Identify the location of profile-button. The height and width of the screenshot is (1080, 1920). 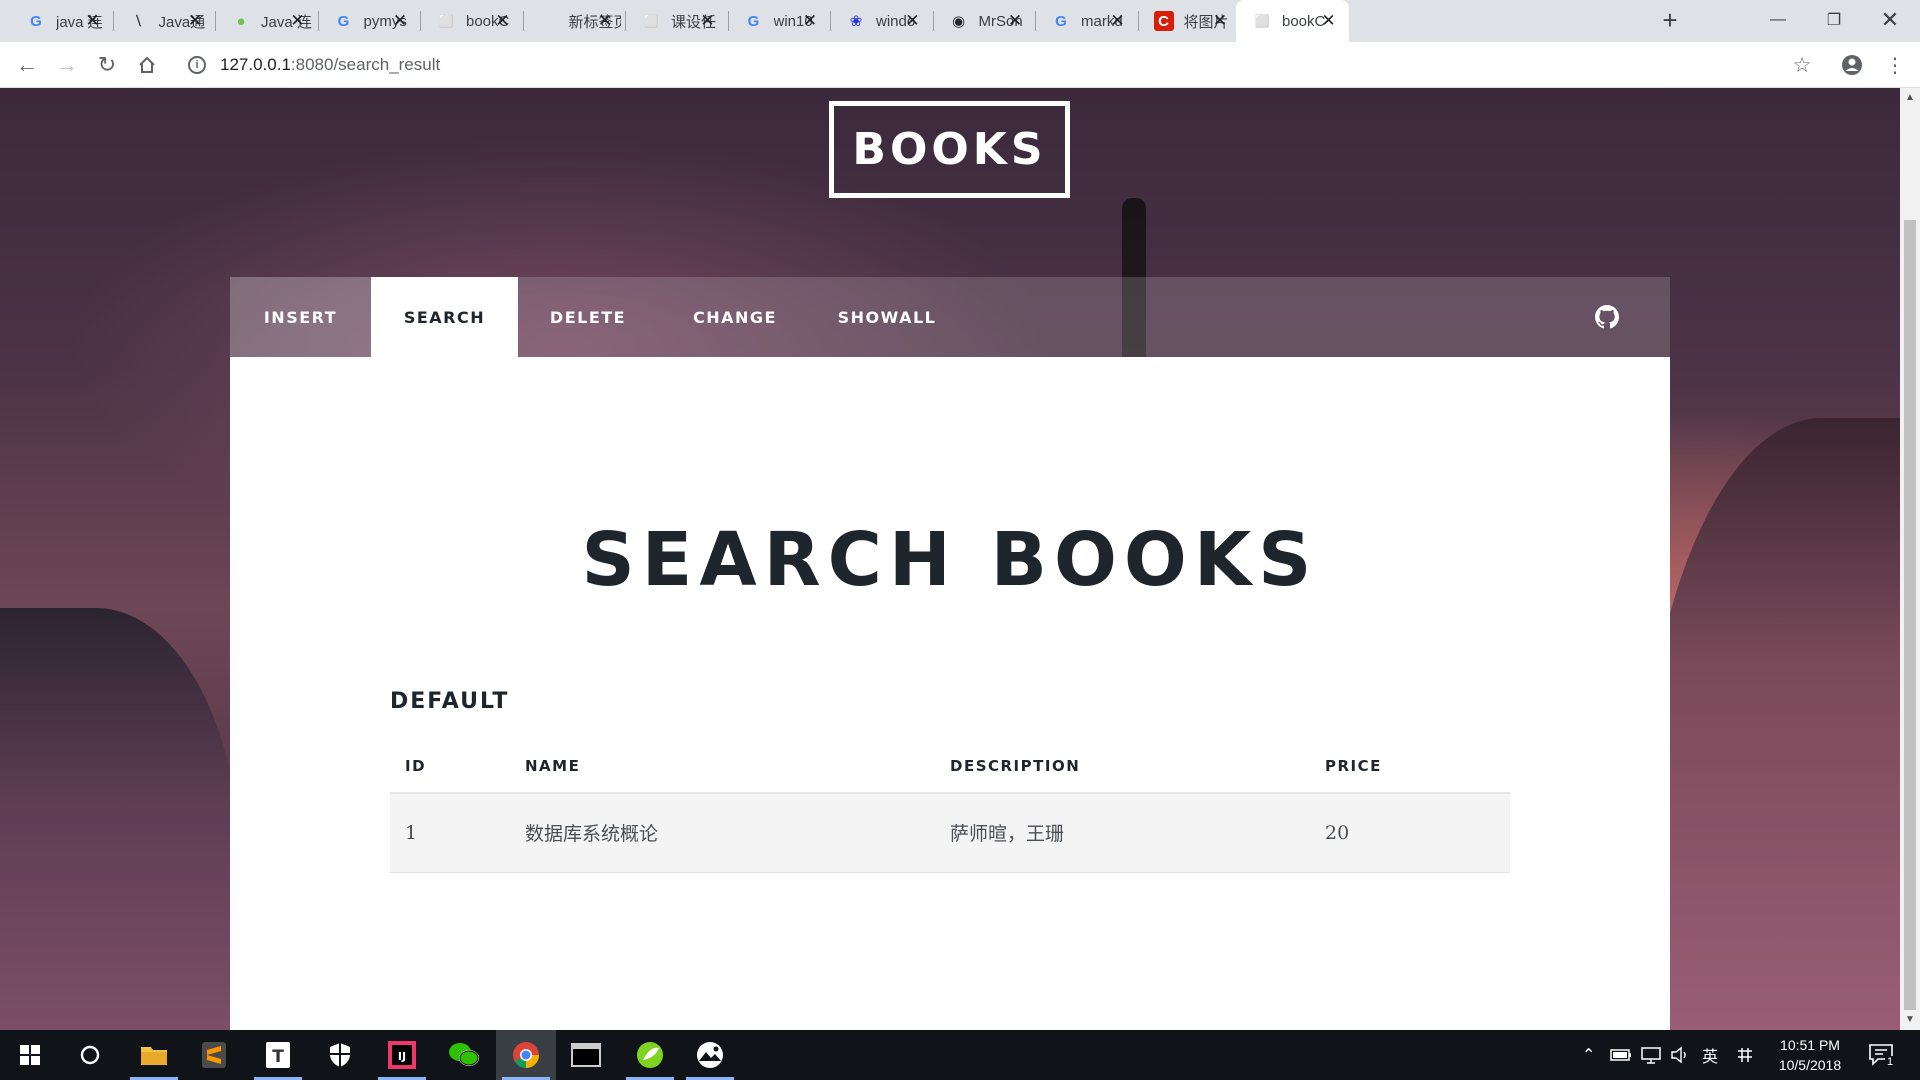
(1852, 65).